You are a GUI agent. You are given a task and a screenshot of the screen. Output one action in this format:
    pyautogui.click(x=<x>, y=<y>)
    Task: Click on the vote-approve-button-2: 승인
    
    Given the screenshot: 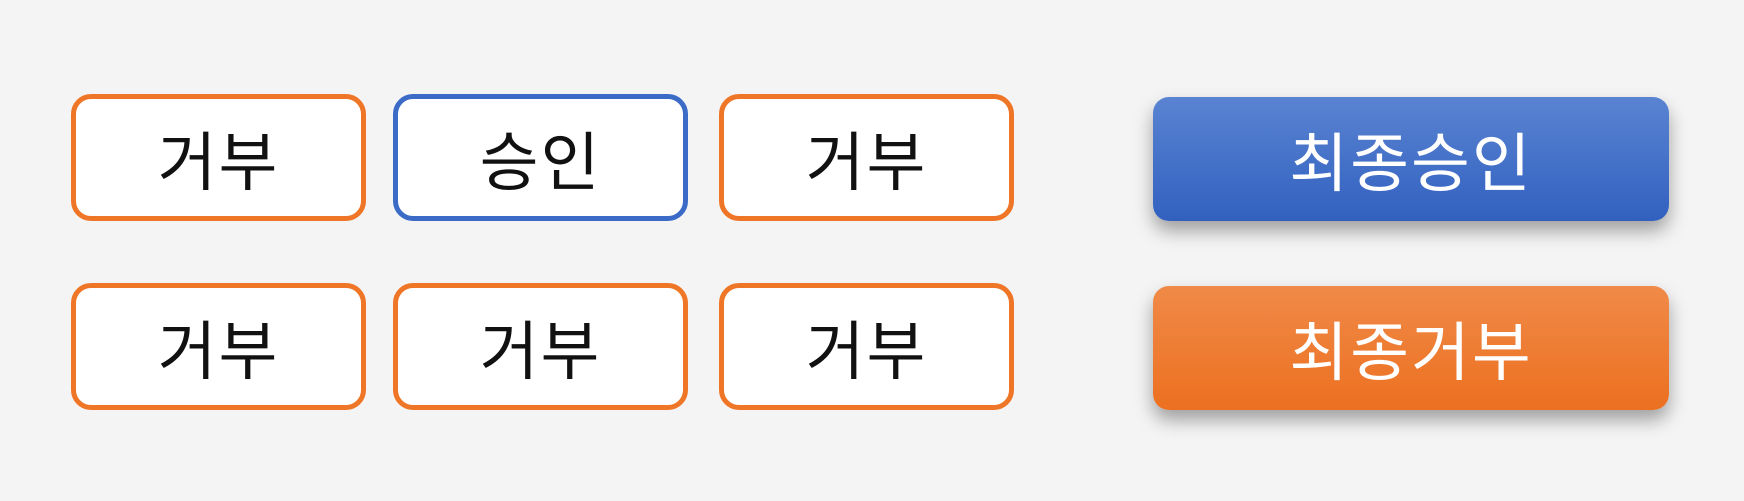 What is the action you would take?
    pyautogui.click(x=540, y=157)
    